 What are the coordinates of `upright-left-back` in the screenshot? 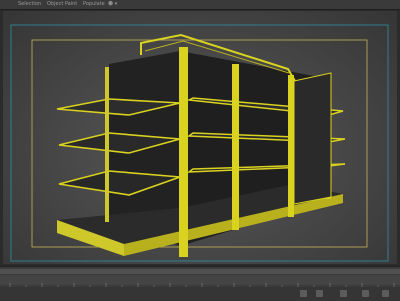 It's located at (107, 144).